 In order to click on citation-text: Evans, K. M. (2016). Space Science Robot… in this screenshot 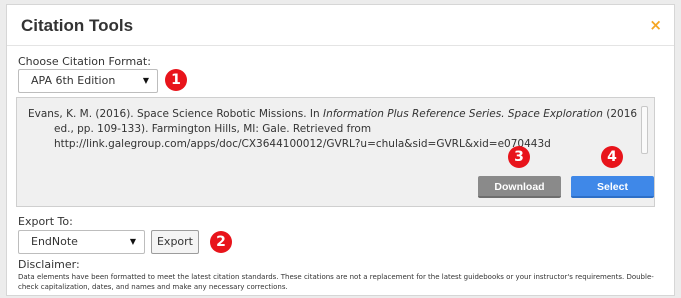, I will do `click(334, 129)`.